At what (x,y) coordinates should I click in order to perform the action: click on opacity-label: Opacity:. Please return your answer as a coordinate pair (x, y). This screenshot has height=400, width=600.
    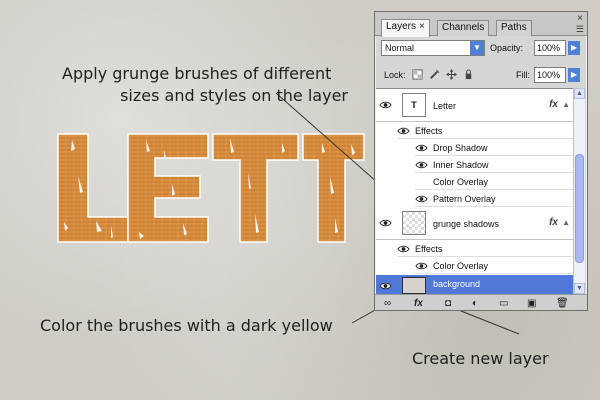
    Looking at the image, I should click on (507, 48).